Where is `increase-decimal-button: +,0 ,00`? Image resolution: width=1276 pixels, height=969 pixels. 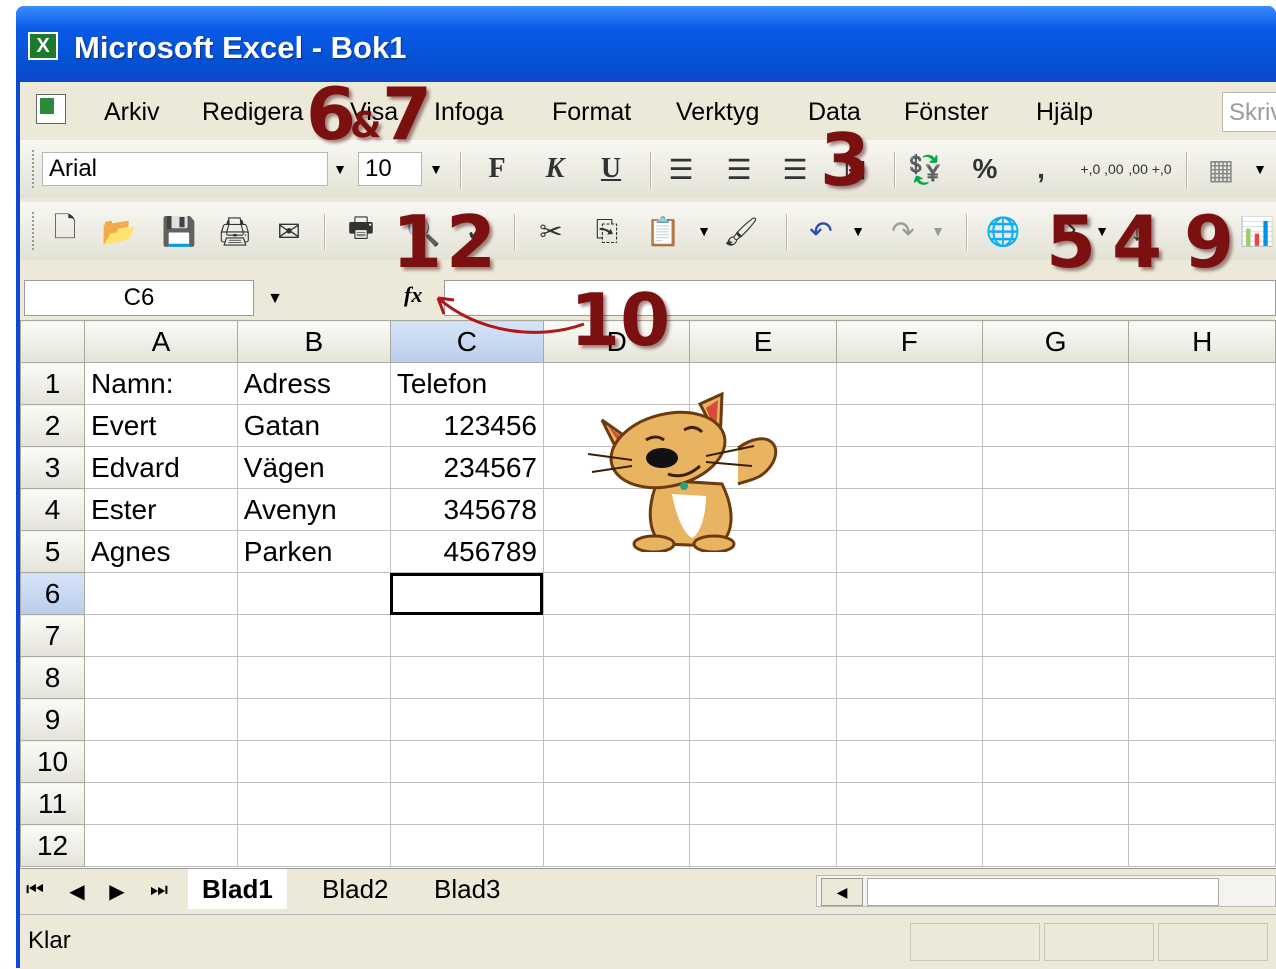 increase-decimal-button: +,0 ,00 is located at coordinates (1102, 169).